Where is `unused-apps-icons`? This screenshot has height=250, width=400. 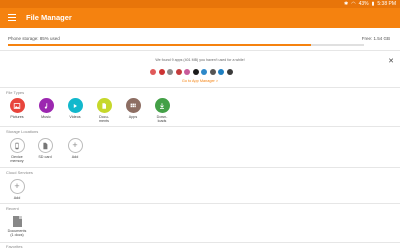 unused-apps-icons is located at coordinates (191, 72).